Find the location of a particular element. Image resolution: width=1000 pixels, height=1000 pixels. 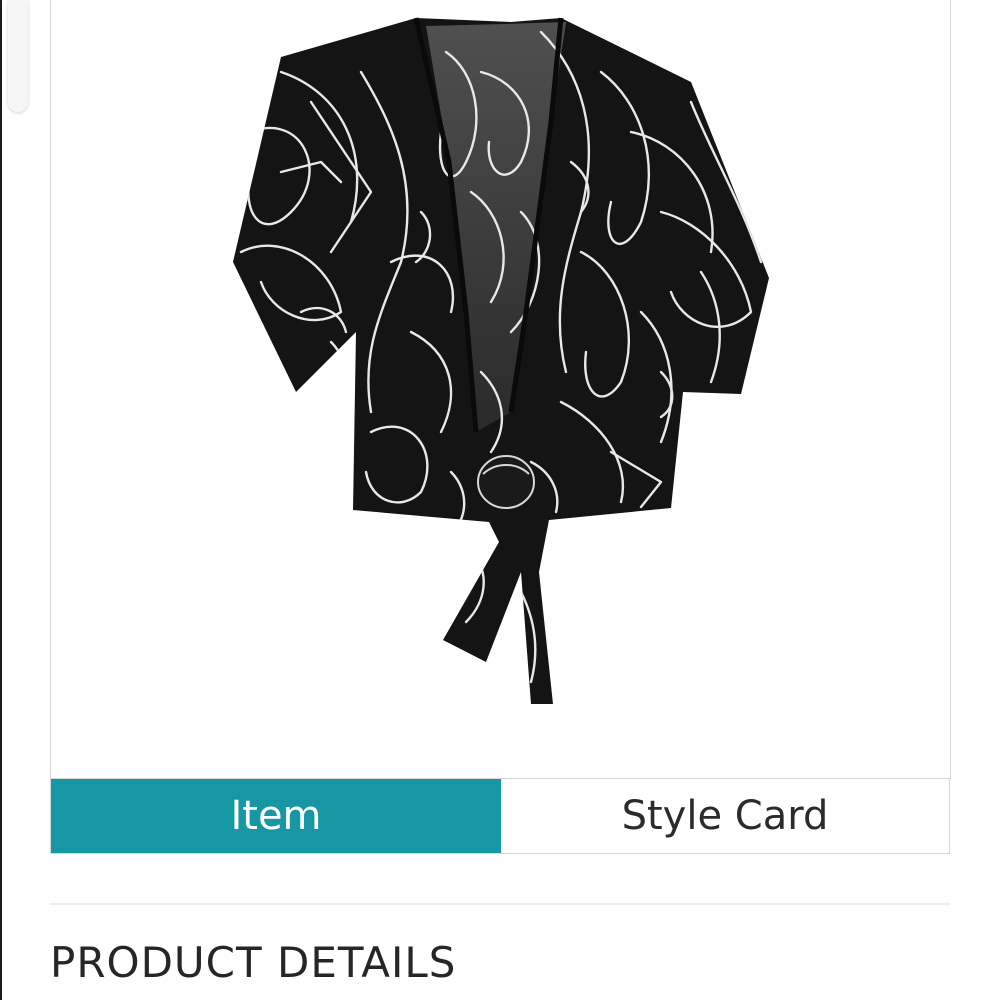

tab-item-label: Item is located at coordinates (276, 816).